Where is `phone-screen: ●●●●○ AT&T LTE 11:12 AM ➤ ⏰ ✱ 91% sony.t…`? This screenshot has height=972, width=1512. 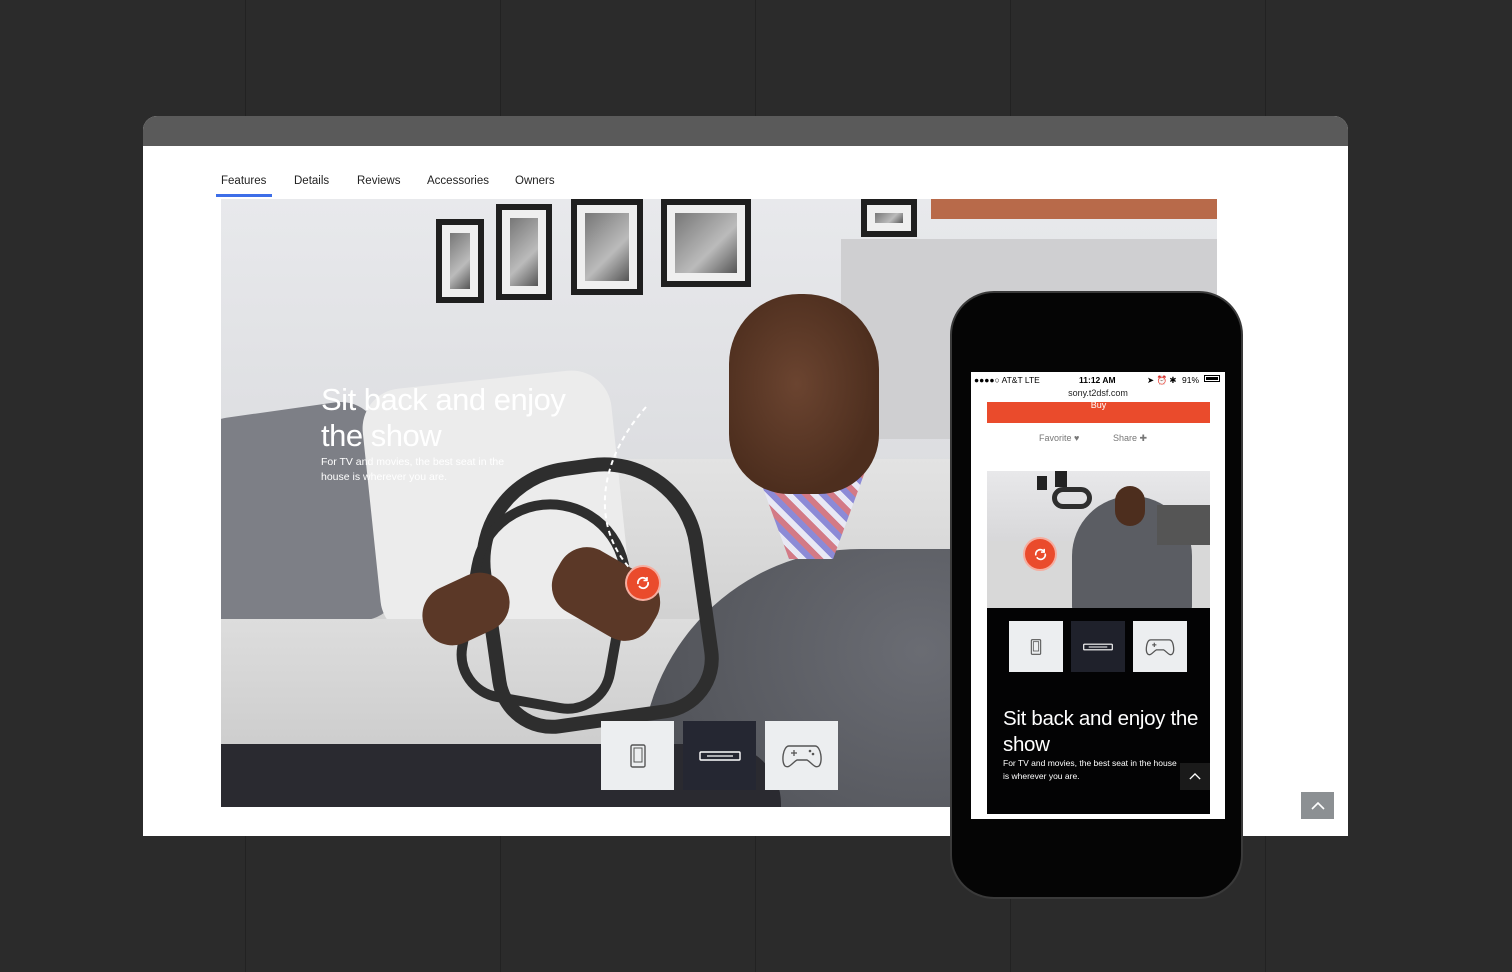
phone-screen: ●●●●○ AT&T LTE 11:12 AM ➤ ⏰ ✱ 91% sony.t… is located at coordinates (1098, 595).